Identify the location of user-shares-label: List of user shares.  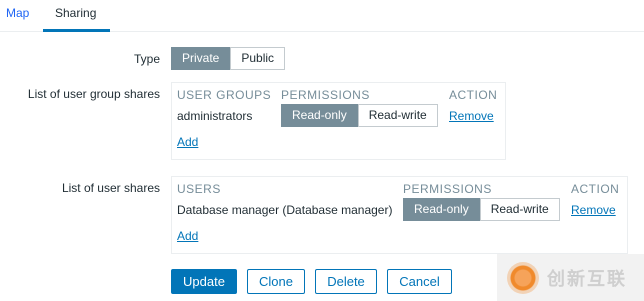
(110, 188).